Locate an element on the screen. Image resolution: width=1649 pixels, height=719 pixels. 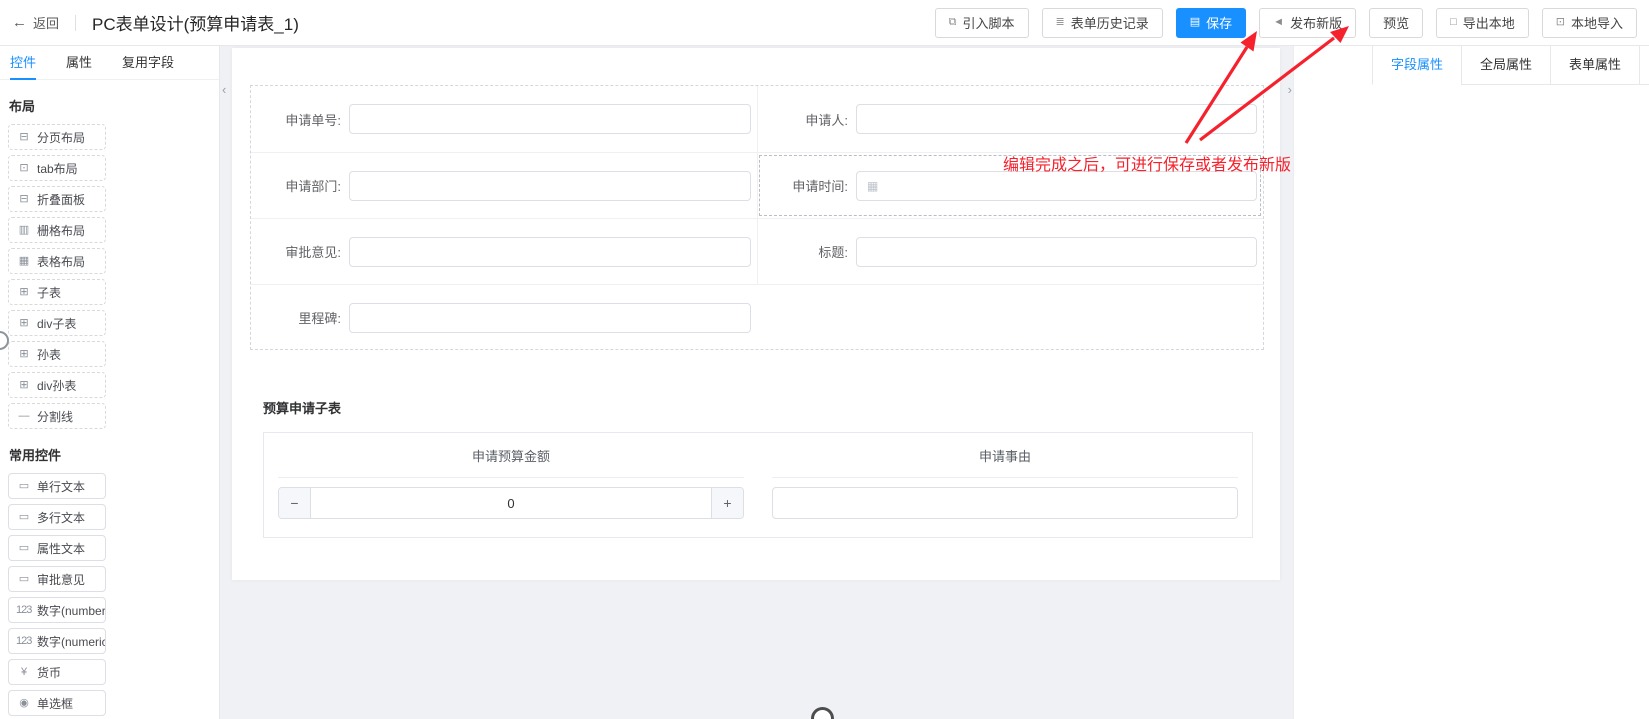
apply-reason-input is located at coordinates (1005, 503).